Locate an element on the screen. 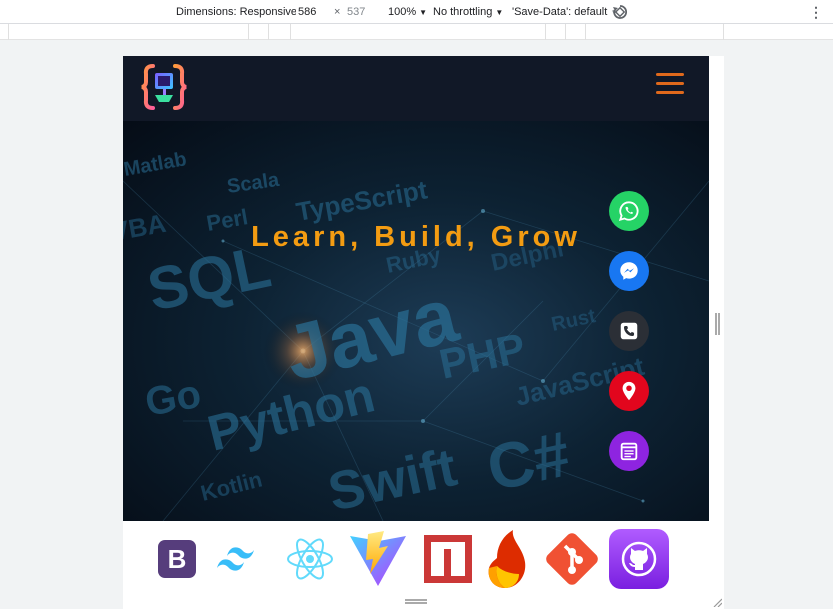 The width and height of the screenshot is (833, 609). save-data-label: 'Save-Data': default is located at coordinates (560, 12).